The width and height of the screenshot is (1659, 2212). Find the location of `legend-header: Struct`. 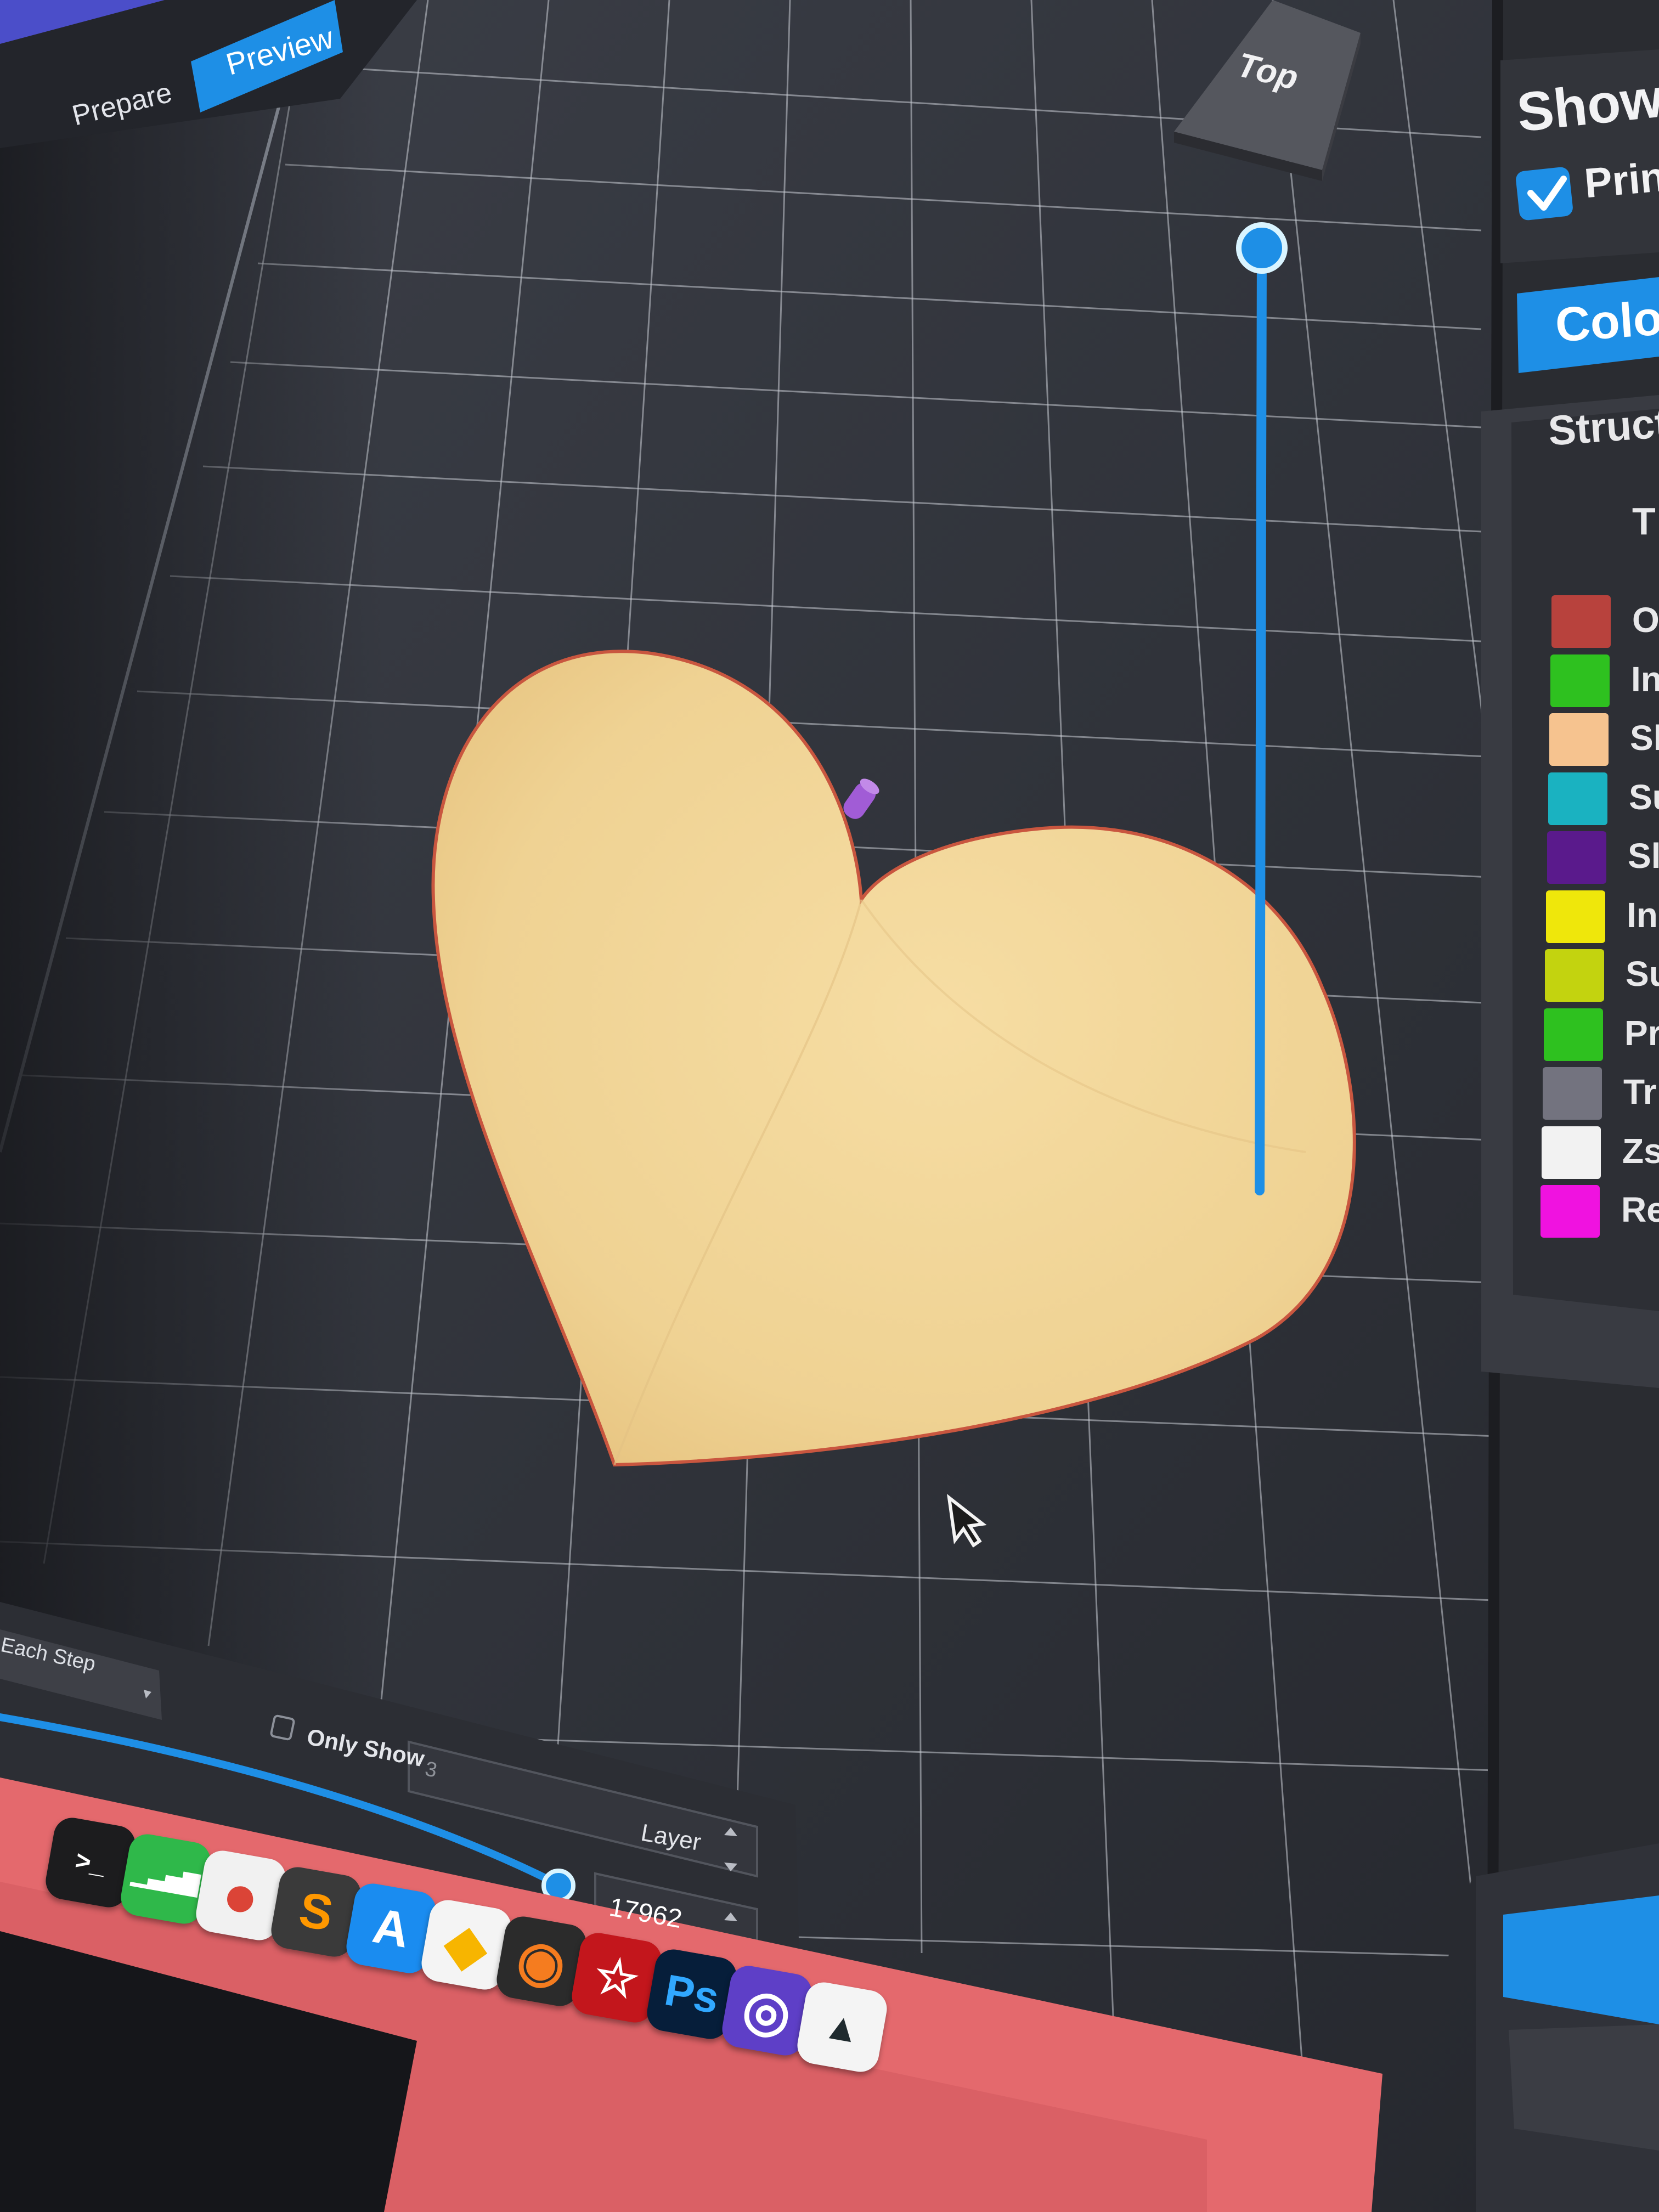

legend-header: Struct is located at coordinates (1603, 427).